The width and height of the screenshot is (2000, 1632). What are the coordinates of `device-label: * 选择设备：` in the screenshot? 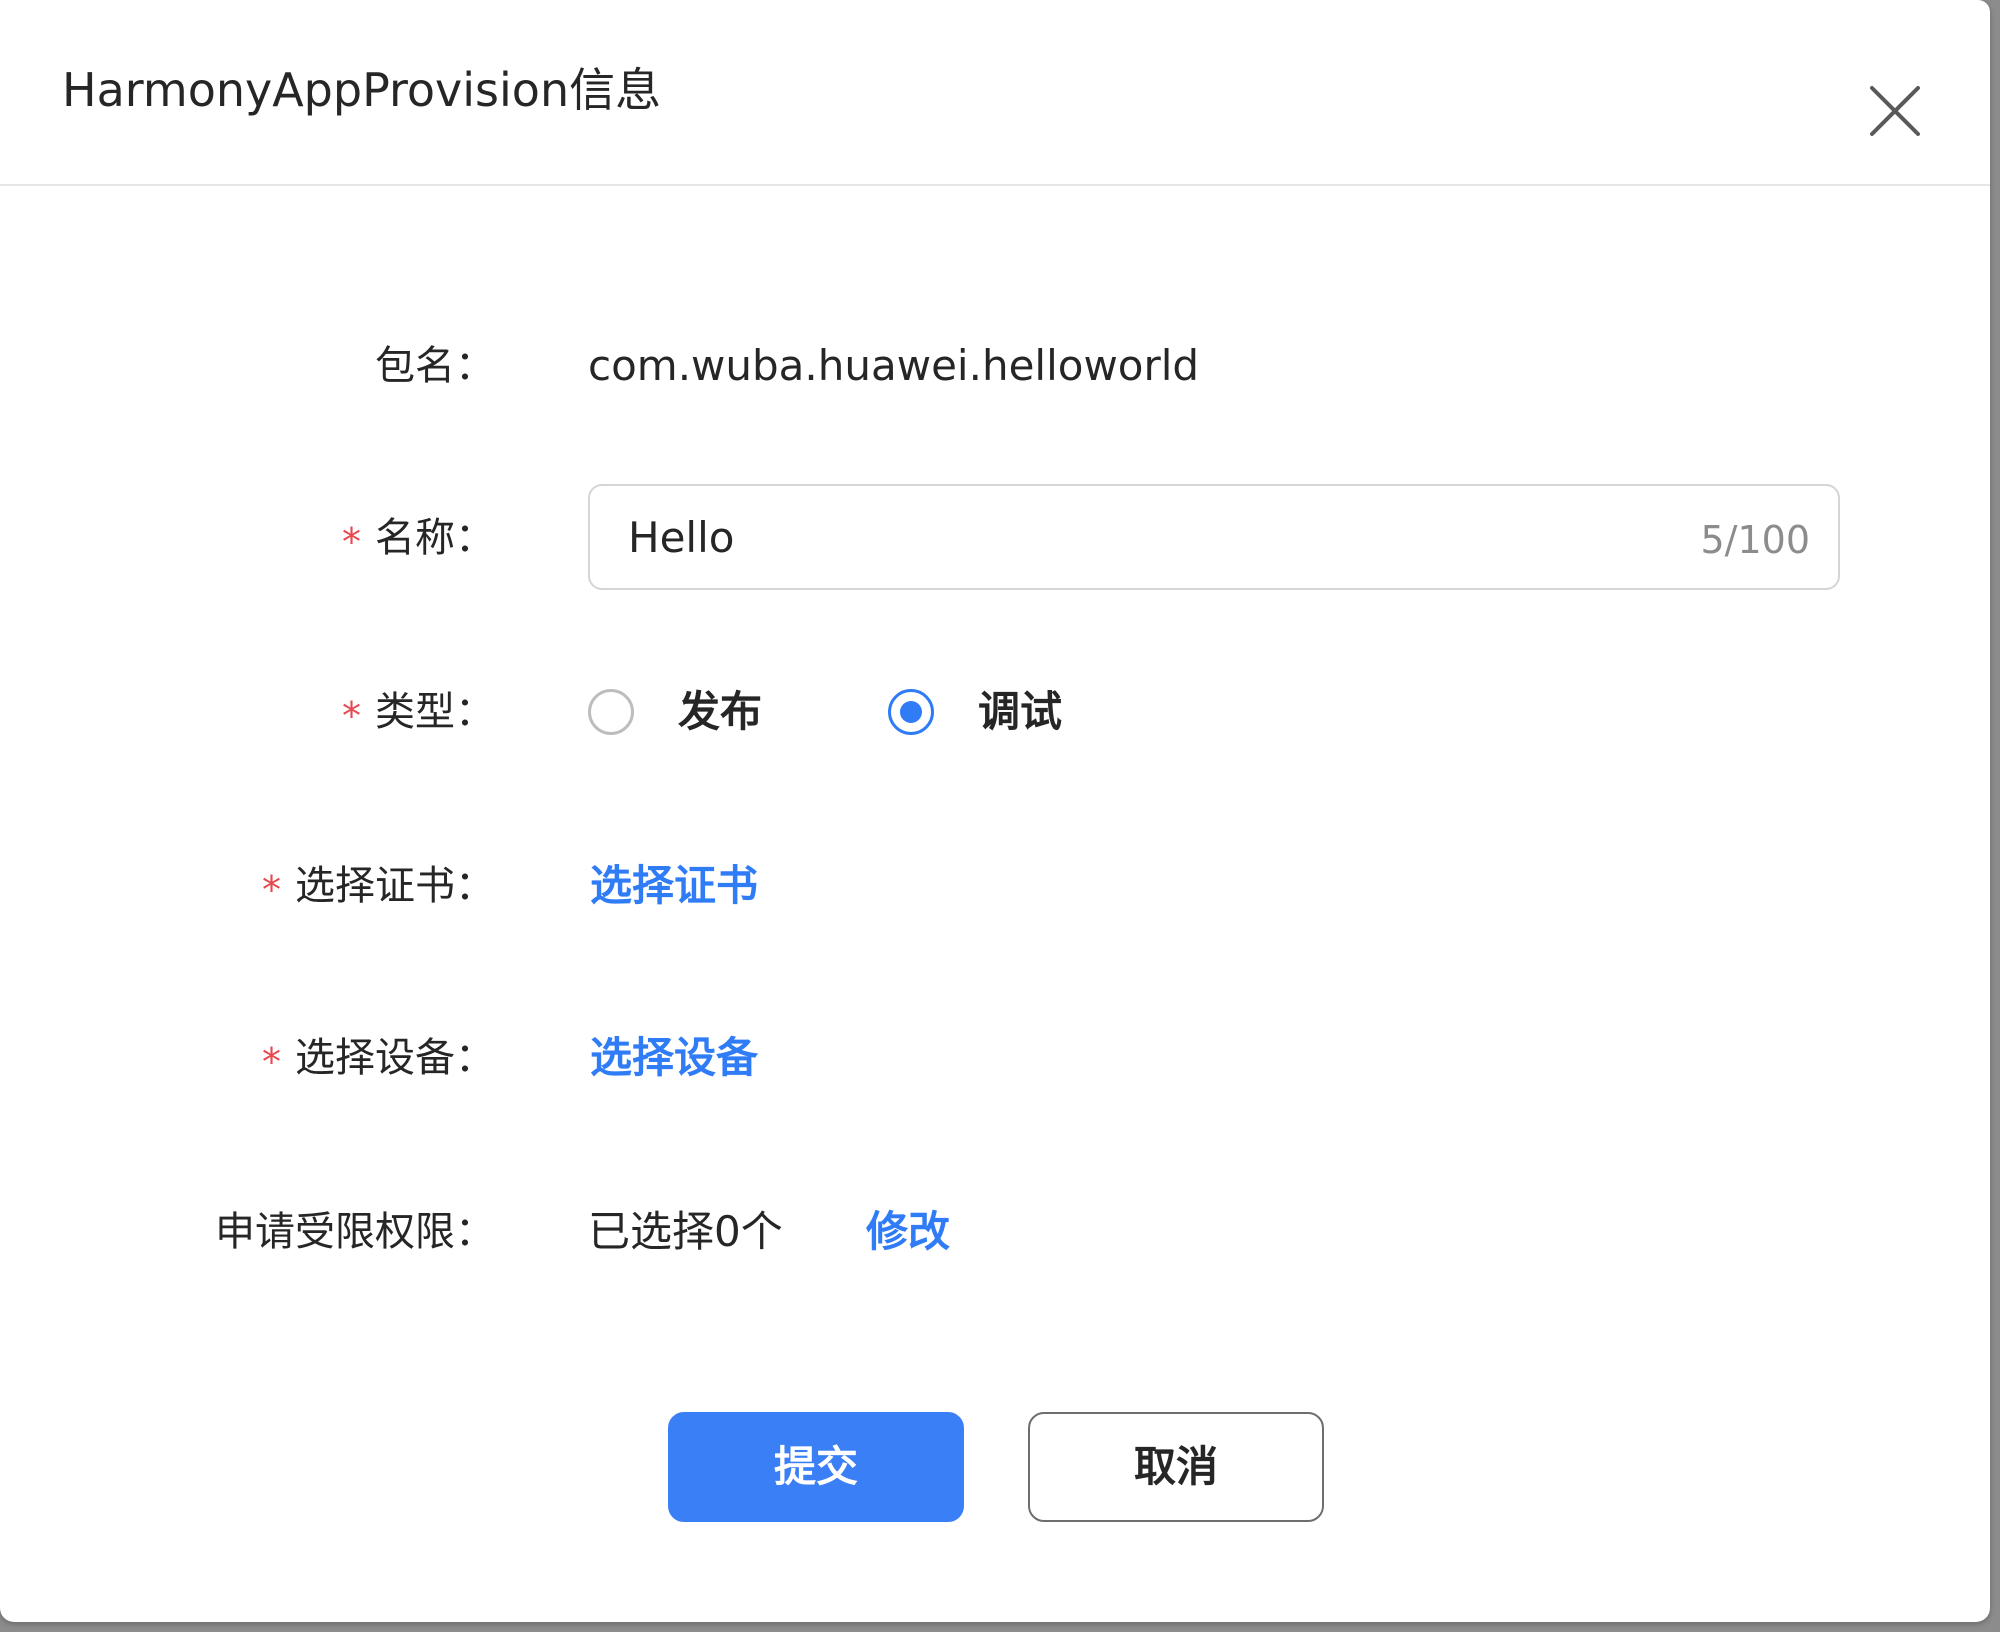 It's located at (378, 1058).